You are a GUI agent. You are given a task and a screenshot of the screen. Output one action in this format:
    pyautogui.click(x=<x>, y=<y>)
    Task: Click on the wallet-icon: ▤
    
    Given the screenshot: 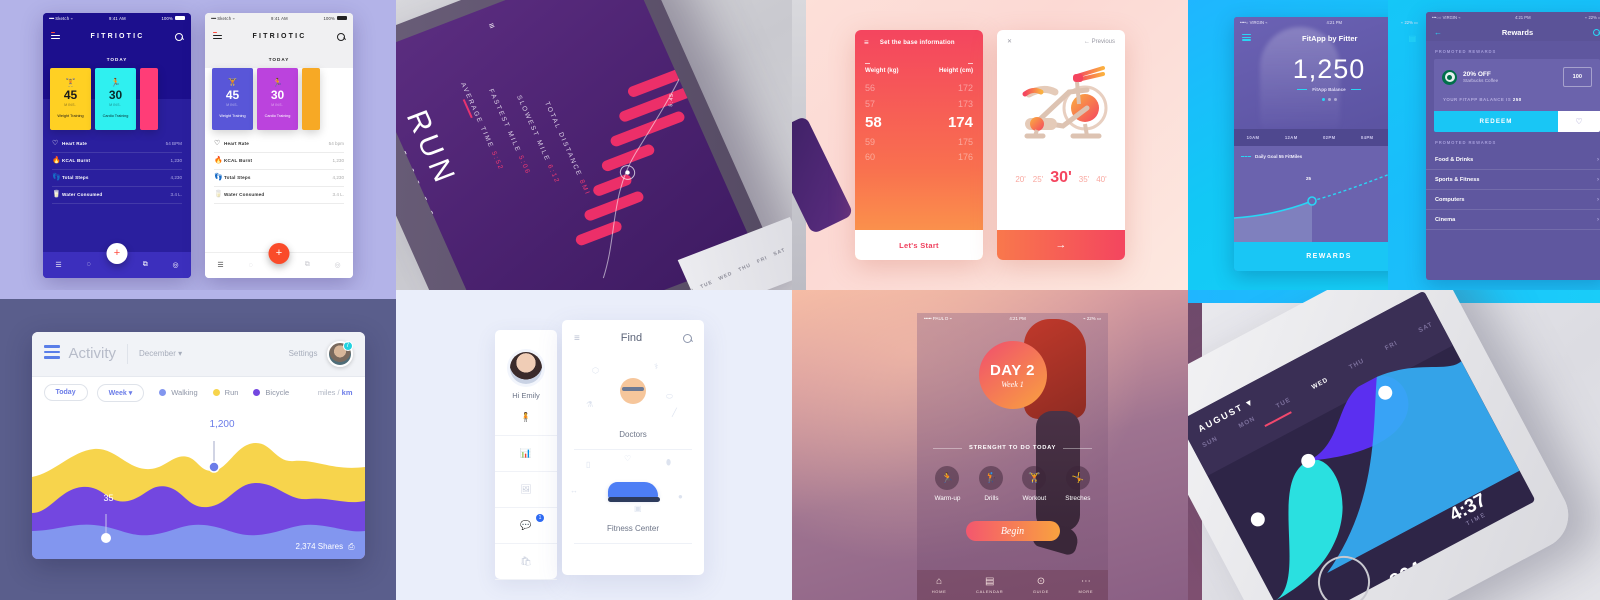 What is the action you would take?
    pyautogui.click(x=1412, y=38)
    